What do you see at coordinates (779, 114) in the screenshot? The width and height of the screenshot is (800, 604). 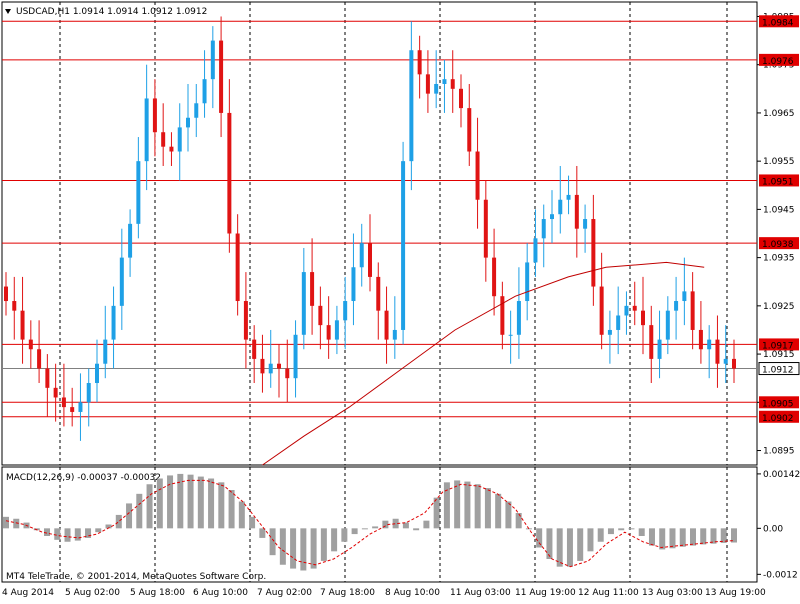 I see `price-axis-label: 1.0965` at bounding box center [779, 114].